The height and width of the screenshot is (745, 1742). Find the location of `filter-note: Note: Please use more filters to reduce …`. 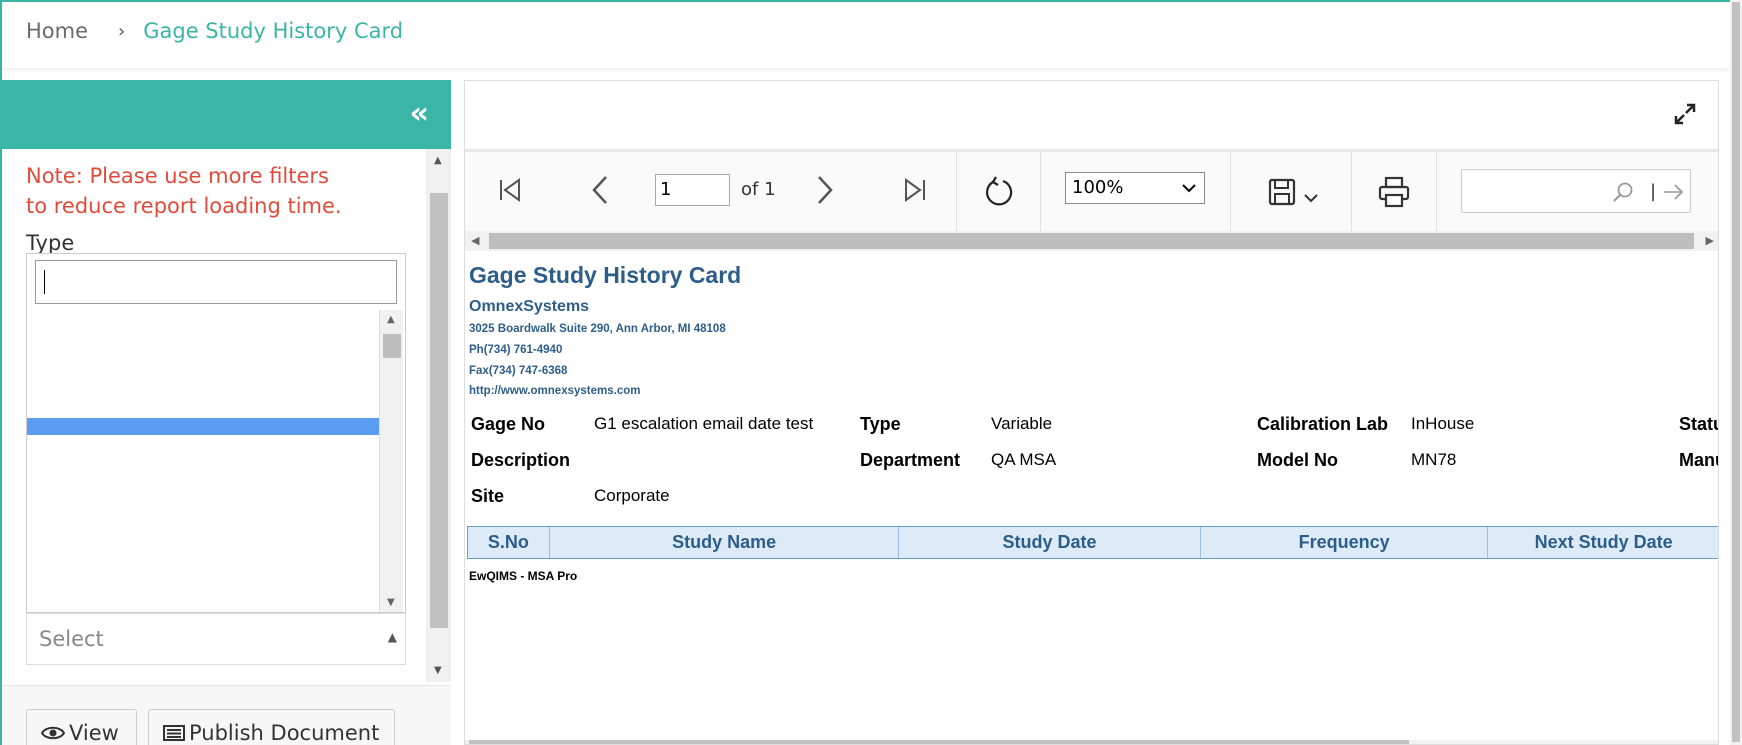

filter-note: Note: Please use more filters to reduce … is located at coordinates (184, 191).